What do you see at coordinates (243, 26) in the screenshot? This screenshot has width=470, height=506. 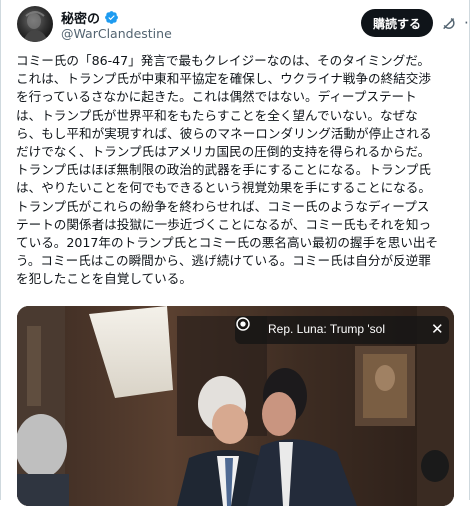 I see `post-header: 秘密の @WarClandestine 購読する ···` at bounding box center [243, 26].